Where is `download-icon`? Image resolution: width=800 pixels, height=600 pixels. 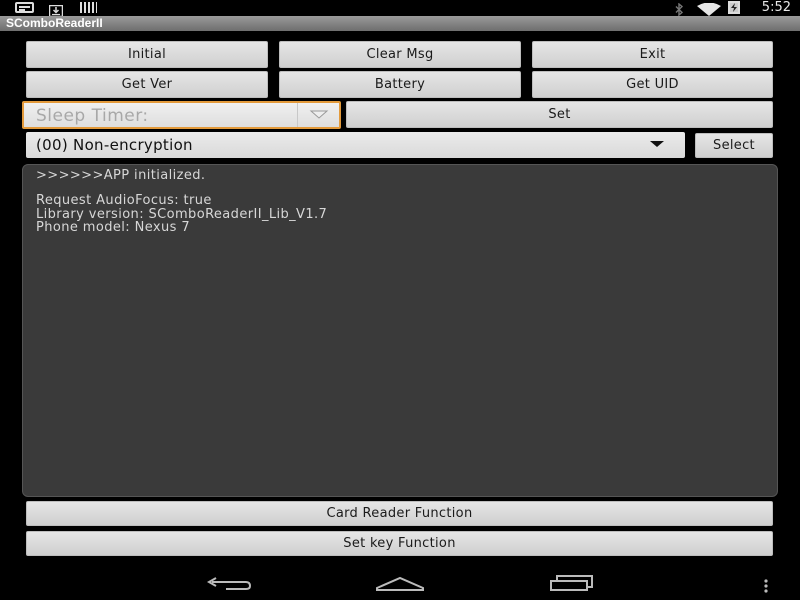
download-icon is located at coordinates (56, 10).